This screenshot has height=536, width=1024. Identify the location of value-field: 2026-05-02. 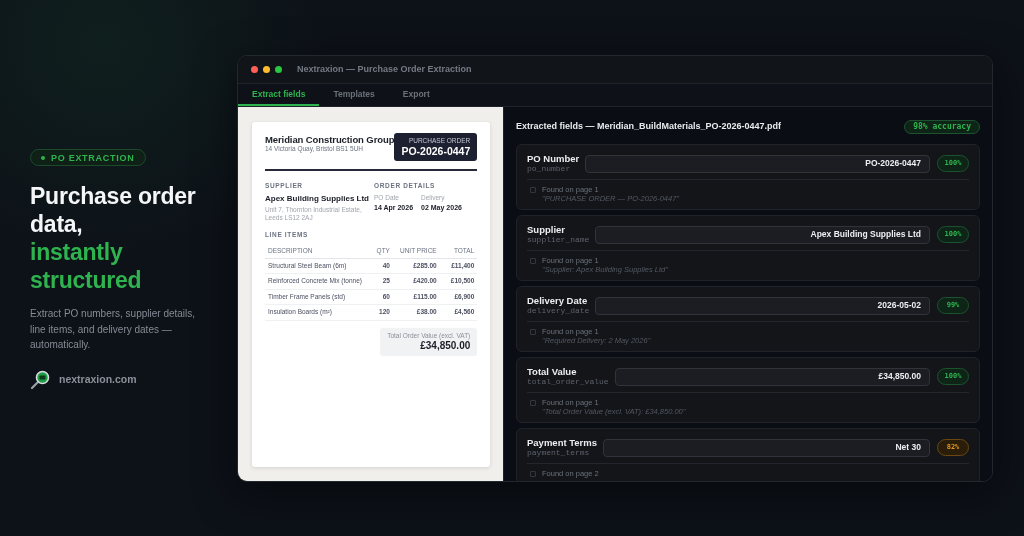
(762, 305).